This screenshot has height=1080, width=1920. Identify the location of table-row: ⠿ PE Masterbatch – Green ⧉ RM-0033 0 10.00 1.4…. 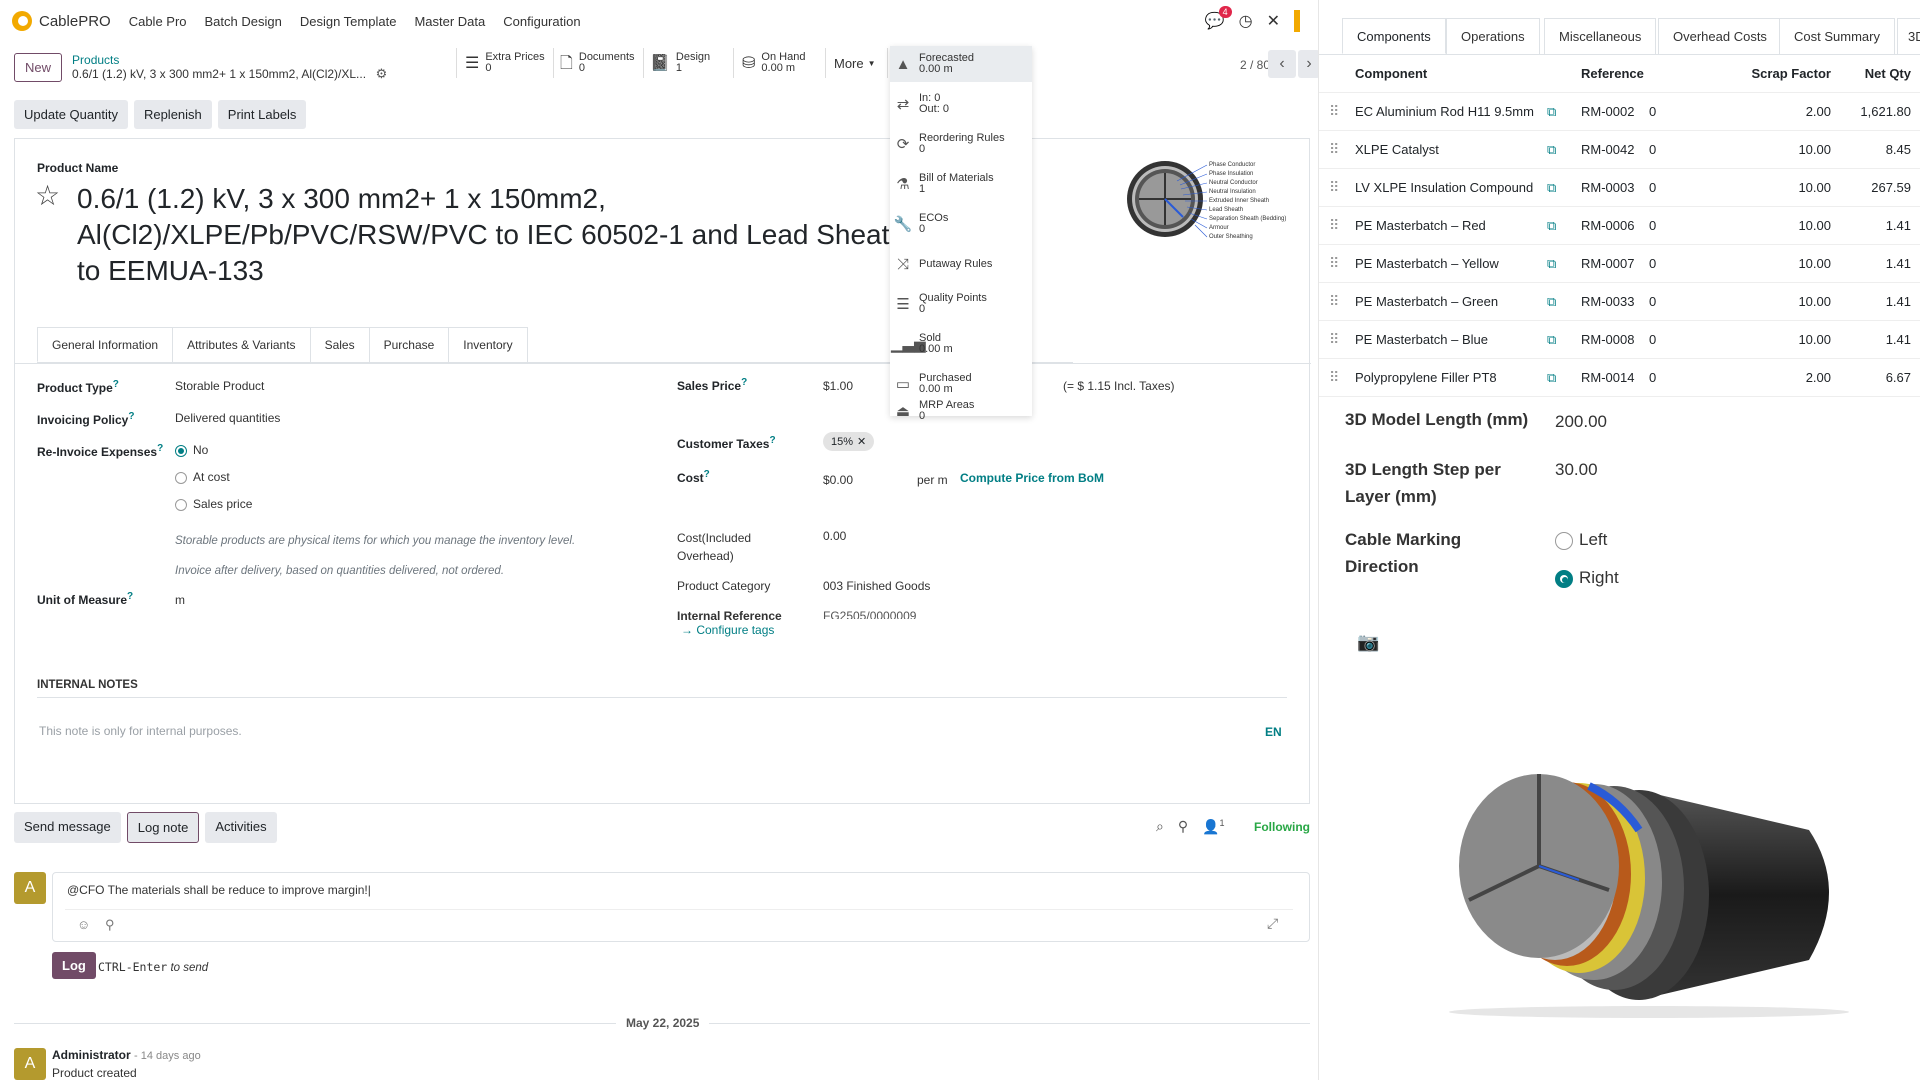
(1619, 302).